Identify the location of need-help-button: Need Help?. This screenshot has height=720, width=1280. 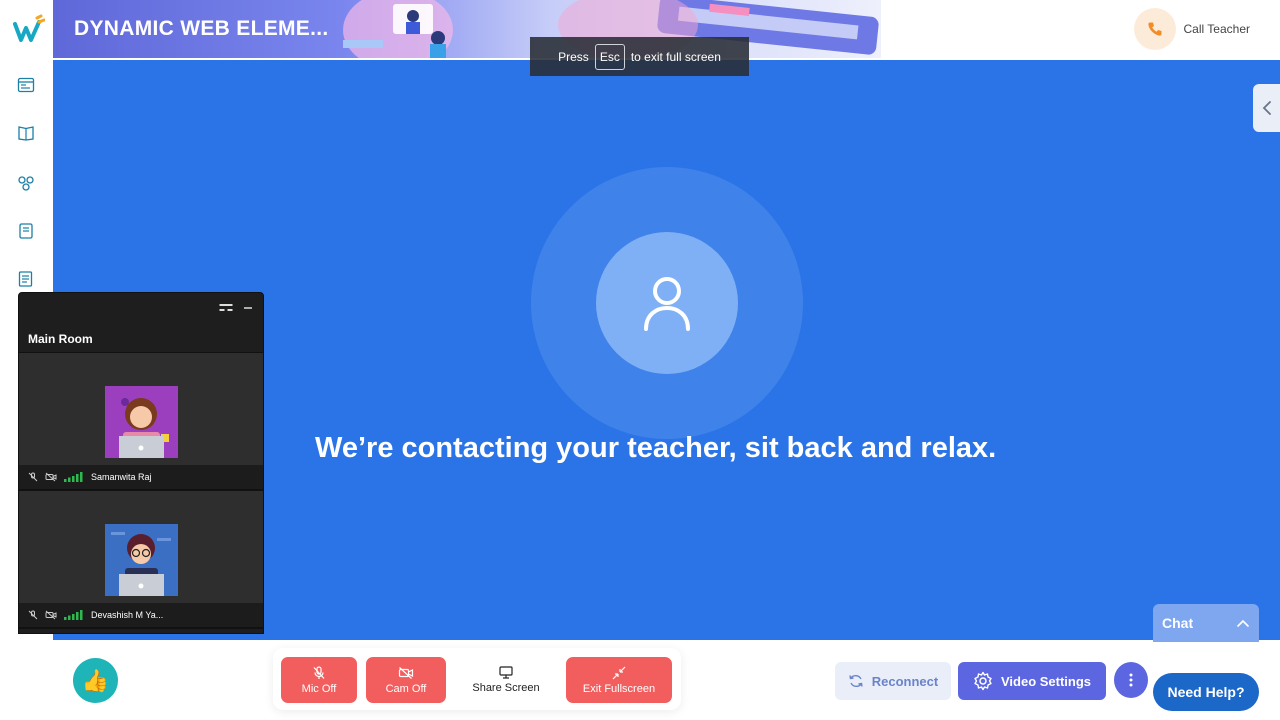
(1206, 692).